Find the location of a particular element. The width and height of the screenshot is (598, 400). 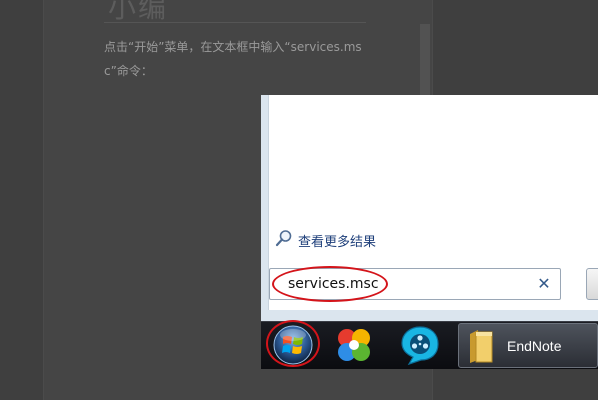

search-input-value: services.msc is located at coordinates (333, 284).